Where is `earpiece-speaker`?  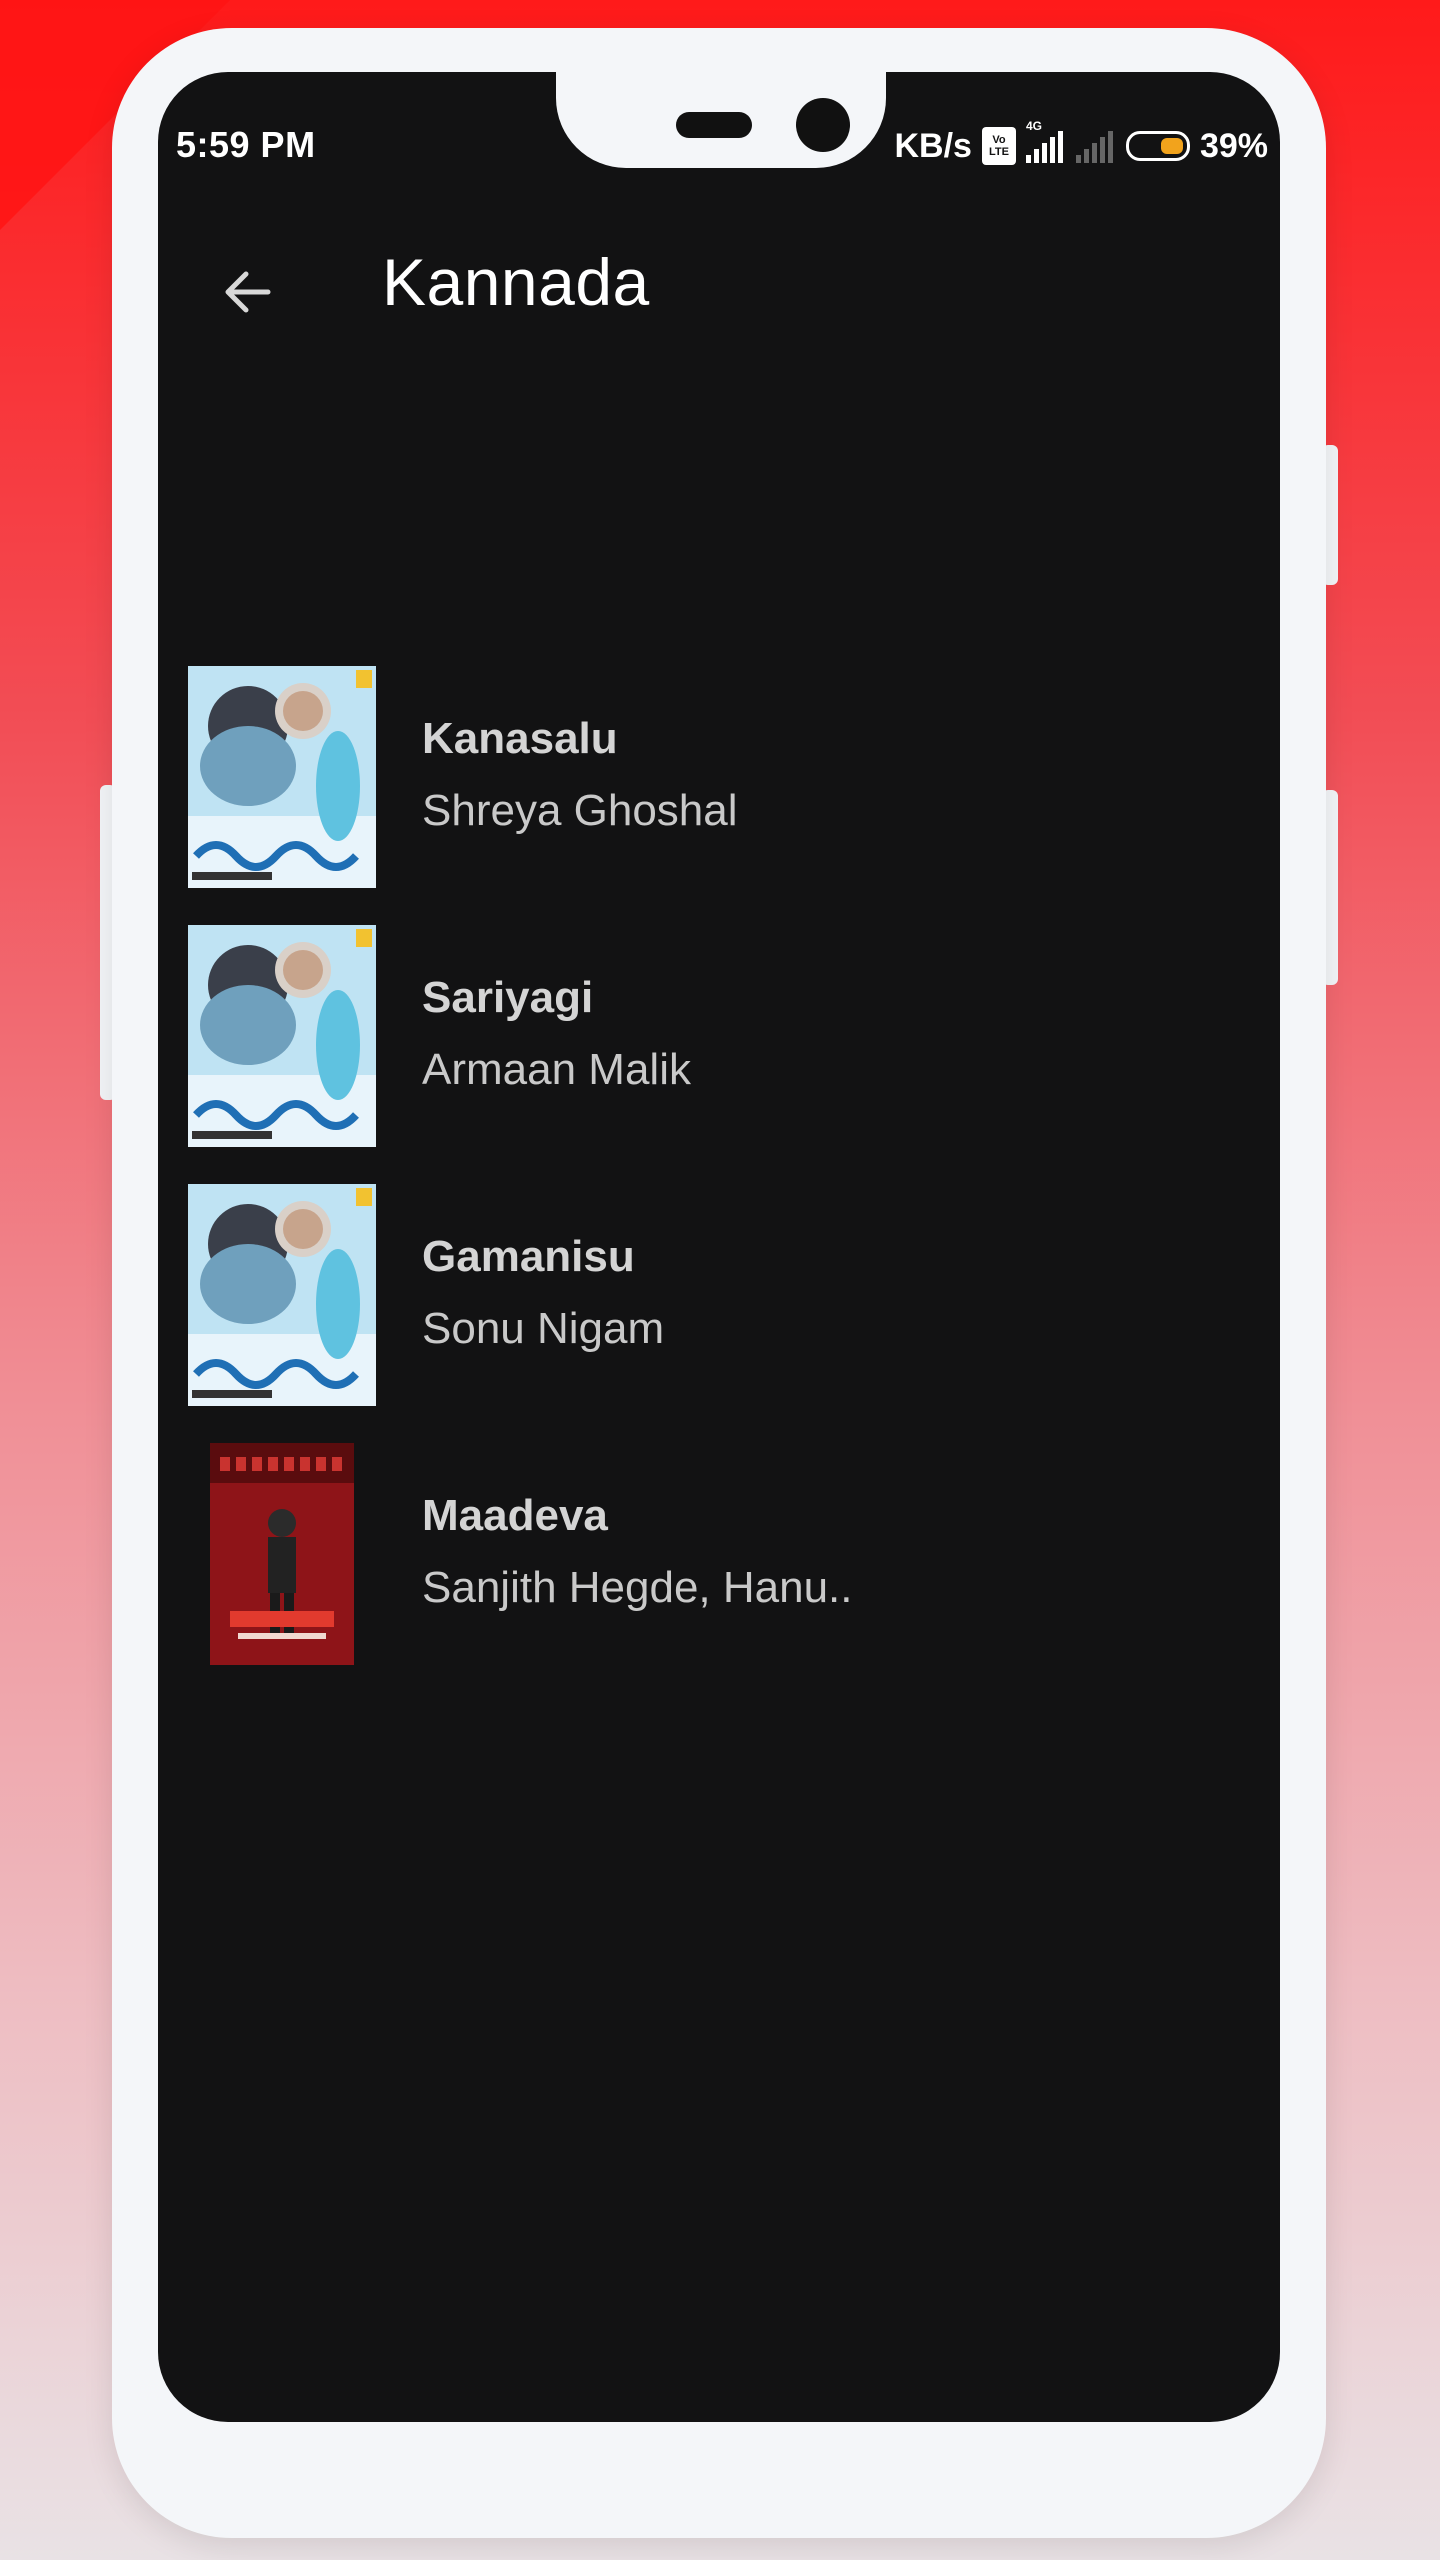
earpiece-speaker is located at coordinates (714, 125).